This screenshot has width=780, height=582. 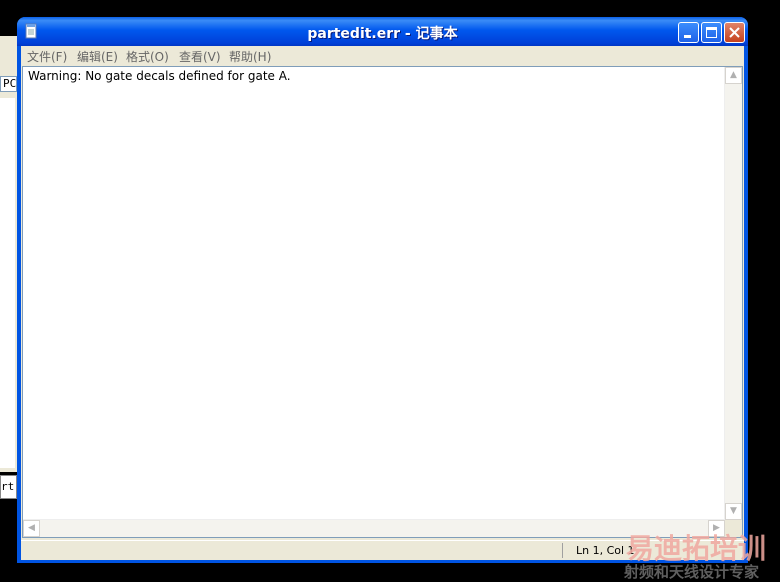 I want to click on chevron-left-icon: ◀, so click(x=31, y=528).